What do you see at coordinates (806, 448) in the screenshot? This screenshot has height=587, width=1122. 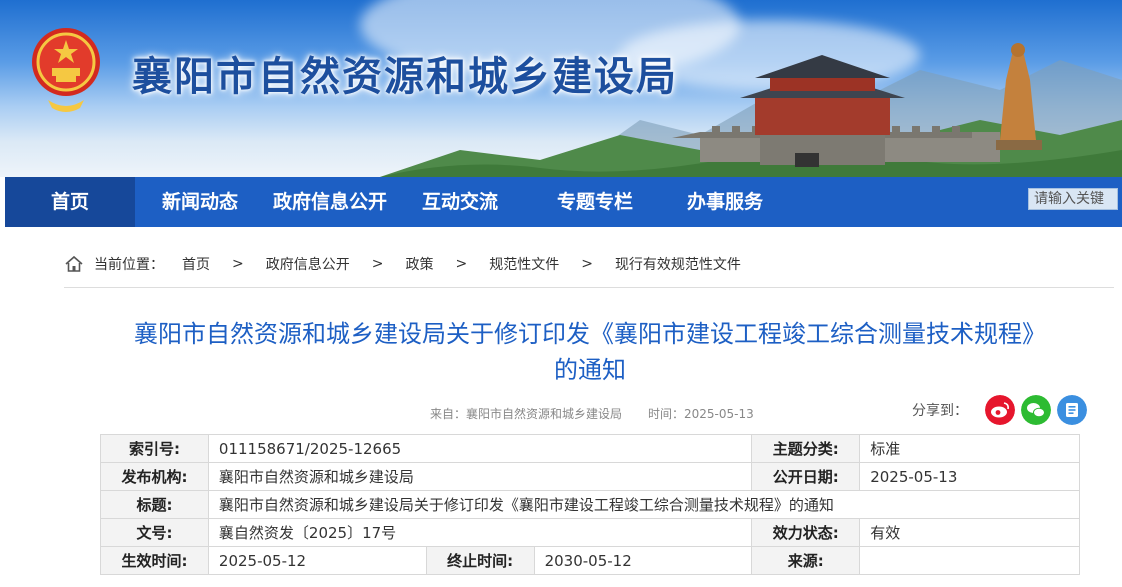 I see `topic-label: 主题分类:` at bounding box center [806, 448].